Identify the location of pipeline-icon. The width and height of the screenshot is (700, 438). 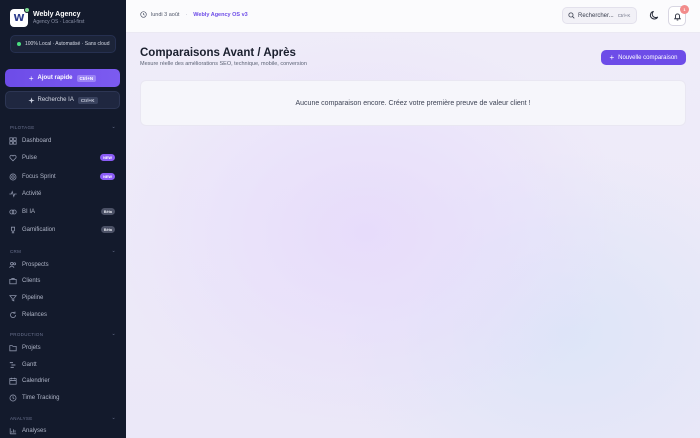
(13, 298).